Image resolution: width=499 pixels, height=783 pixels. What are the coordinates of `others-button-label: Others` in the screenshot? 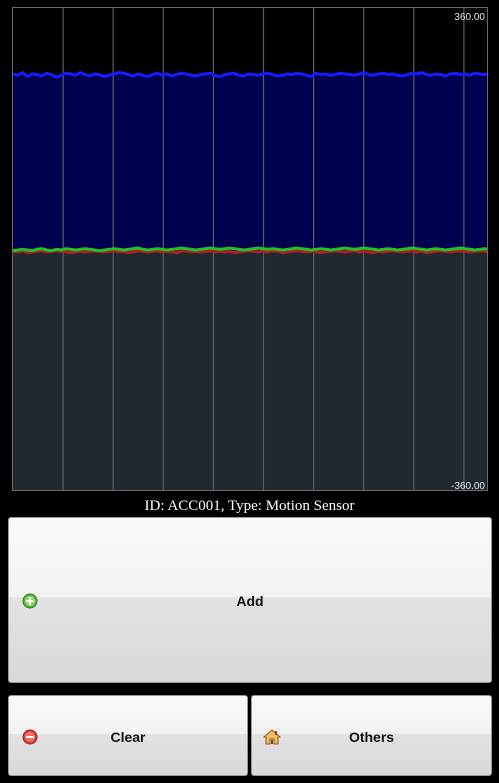 It's located at (371, 737).